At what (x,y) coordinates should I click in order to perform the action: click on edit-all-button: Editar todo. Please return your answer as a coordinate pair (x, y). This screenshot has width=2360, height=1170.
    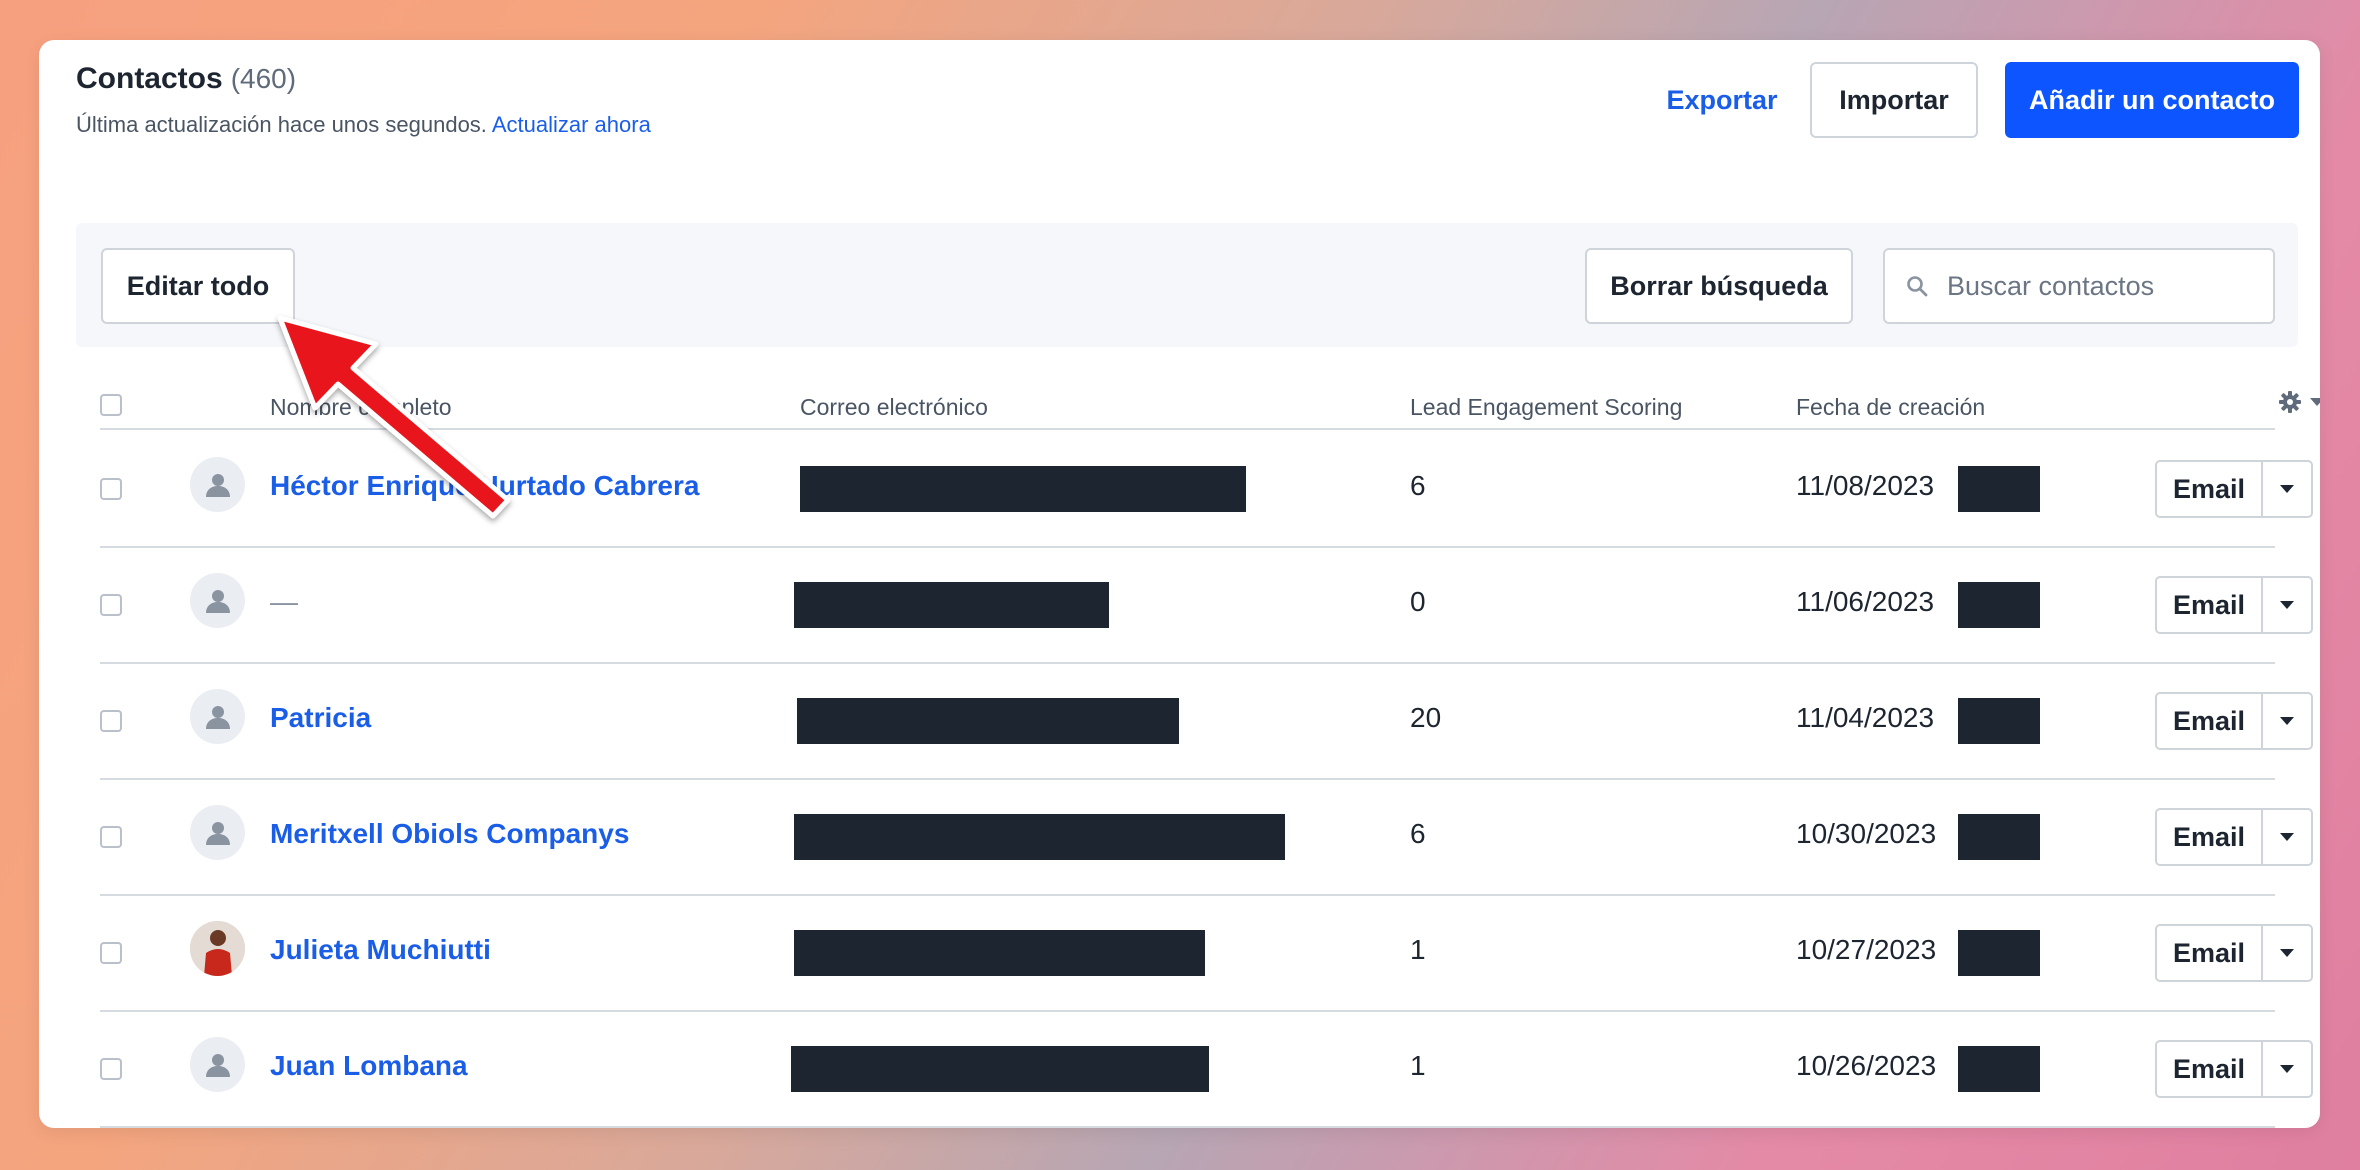
    Looking at the image, I should click on (198, 286).